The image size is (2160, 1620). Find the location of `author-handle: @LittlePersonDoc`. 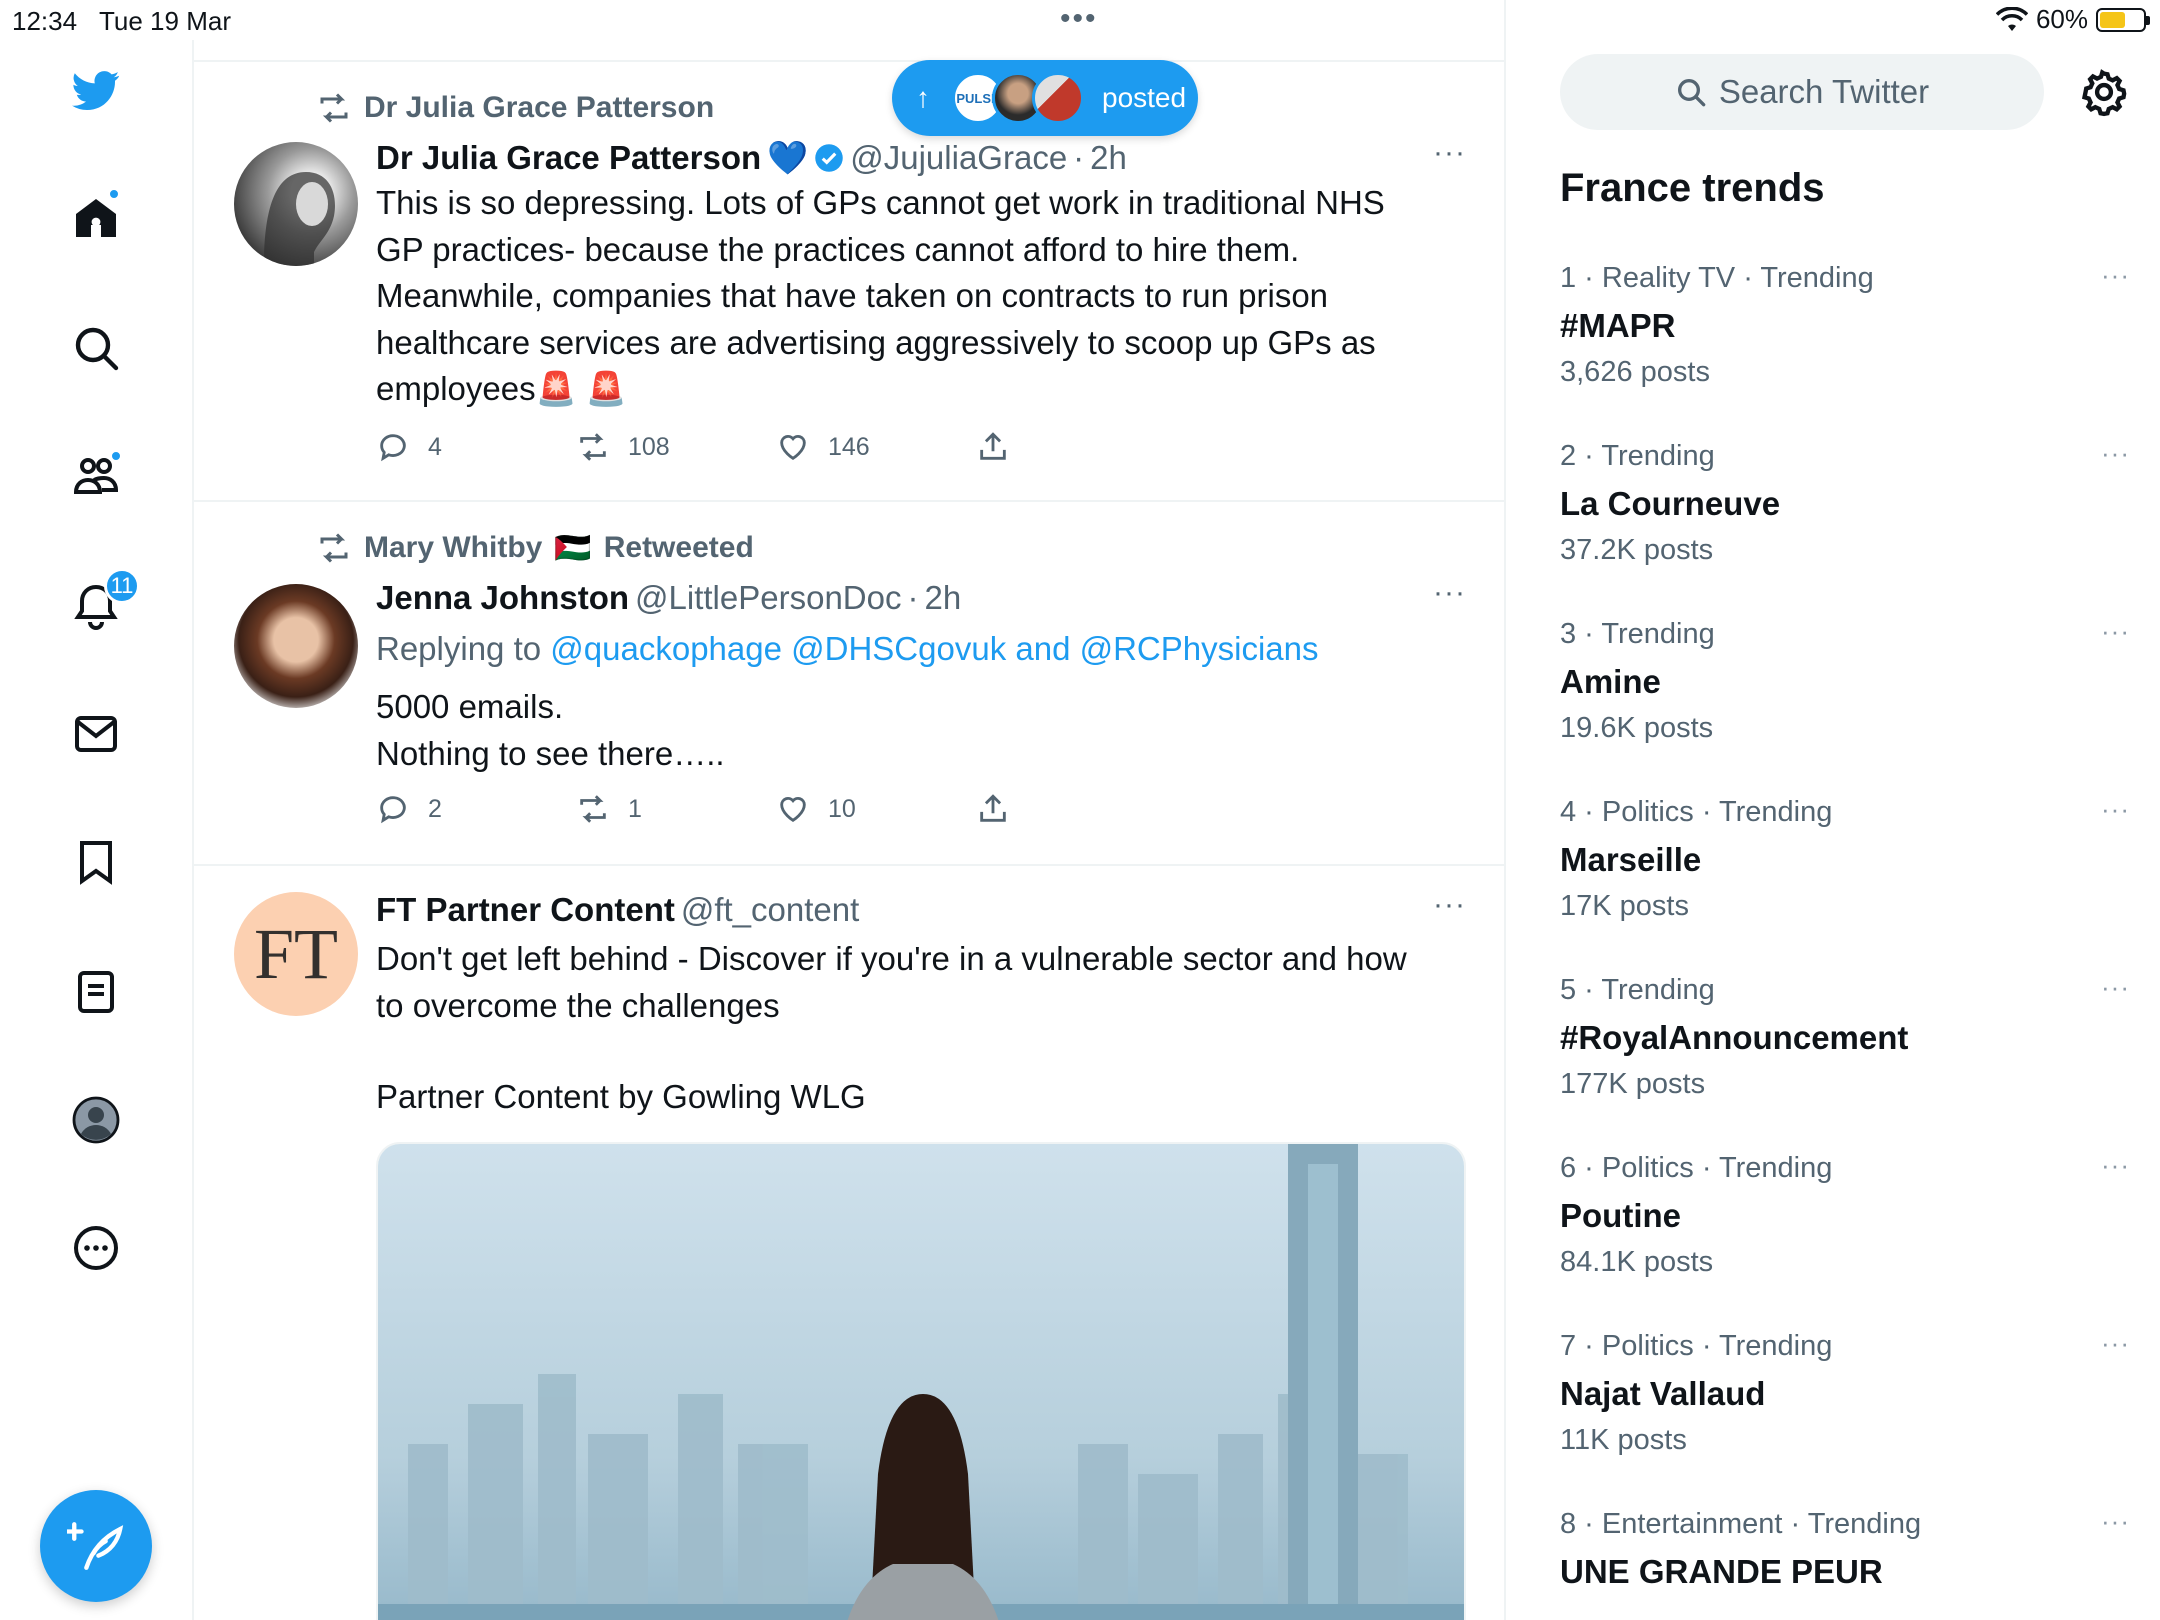

author-handle: @LittlePersonDoc is located at coordinates (768, 598).